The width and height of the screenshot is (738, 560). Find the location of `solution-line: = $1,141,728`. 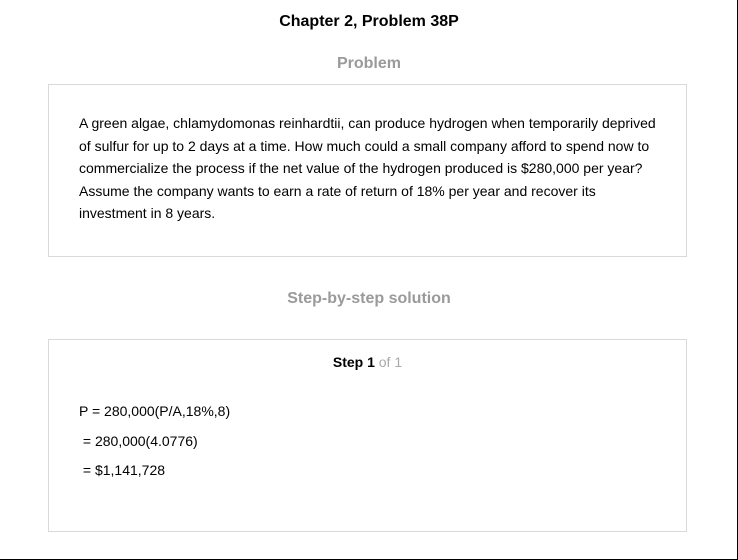

solution-line: = $1,141,728 is located at coordinates (122, 470).